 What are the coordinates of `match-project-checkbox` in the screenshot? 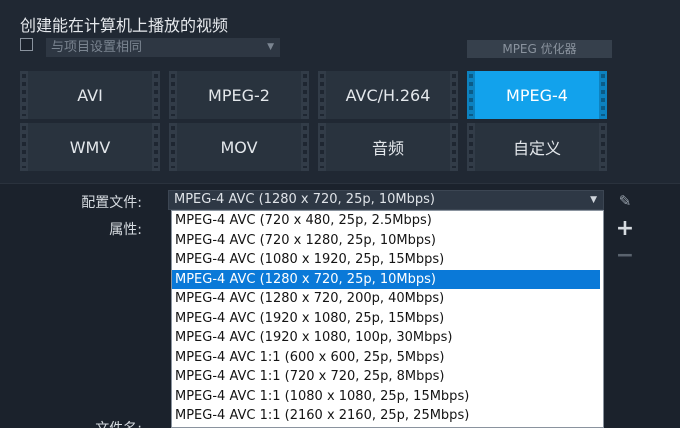 It's located at (26, 44).